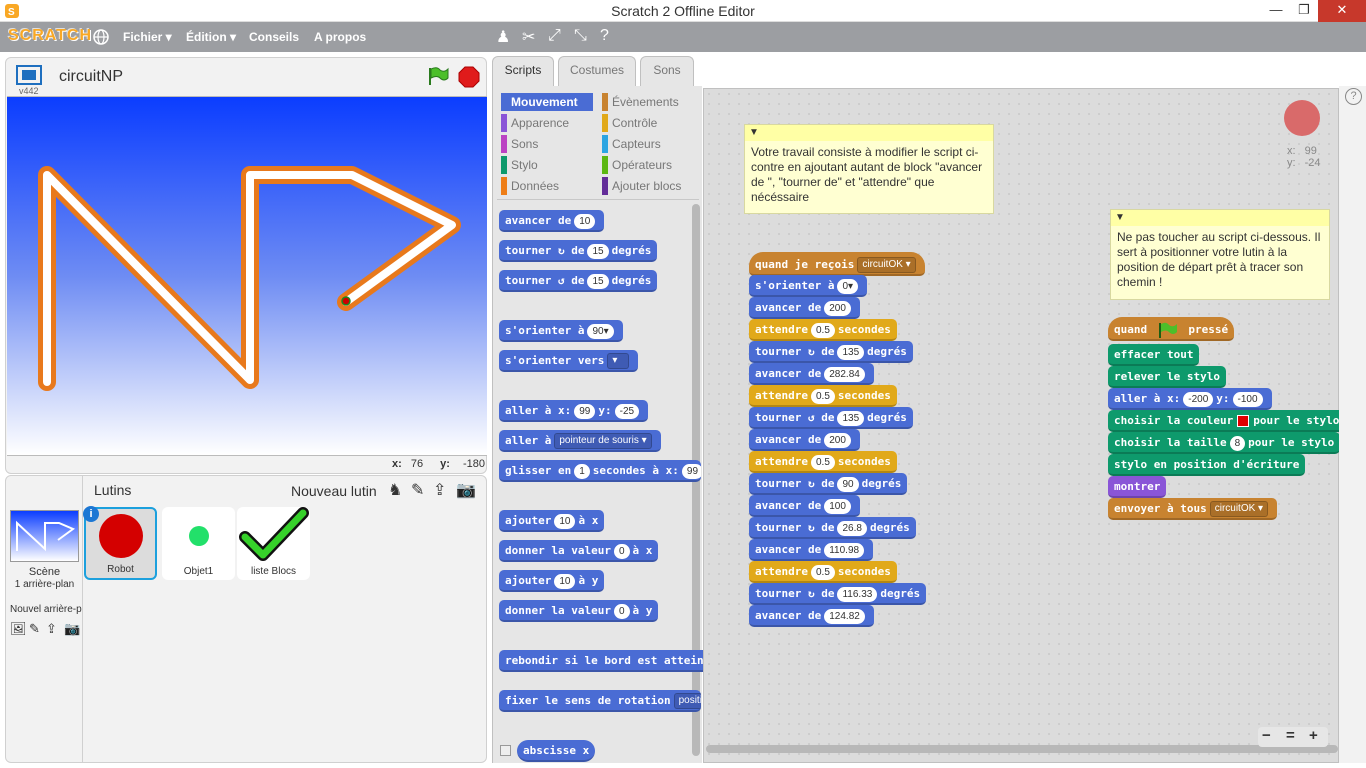 This screenshot has height=768, width=1366. Describe the element at coordinates (838, 594) in the screenshot. I see `script1-block: tourner ↻ de 116.33 degrés` at that location.